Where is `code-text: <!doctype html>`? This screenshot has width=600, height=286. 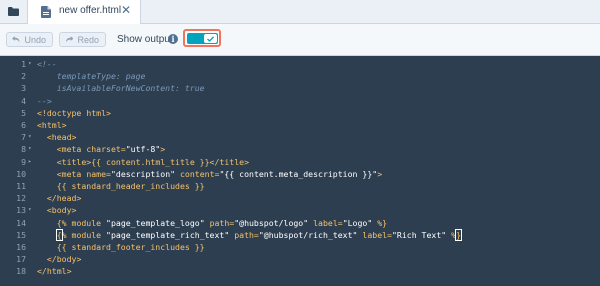
code-text: <!doctype html> is located at coordinates (74, 112).